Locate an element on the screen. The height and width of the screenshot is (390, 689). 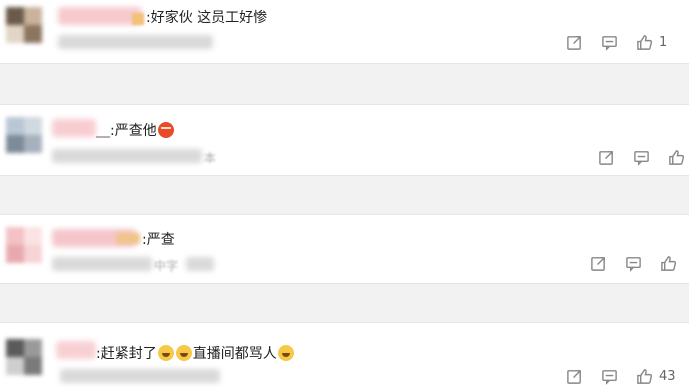
comment-meta-extra is located at coordinates (200, 264).